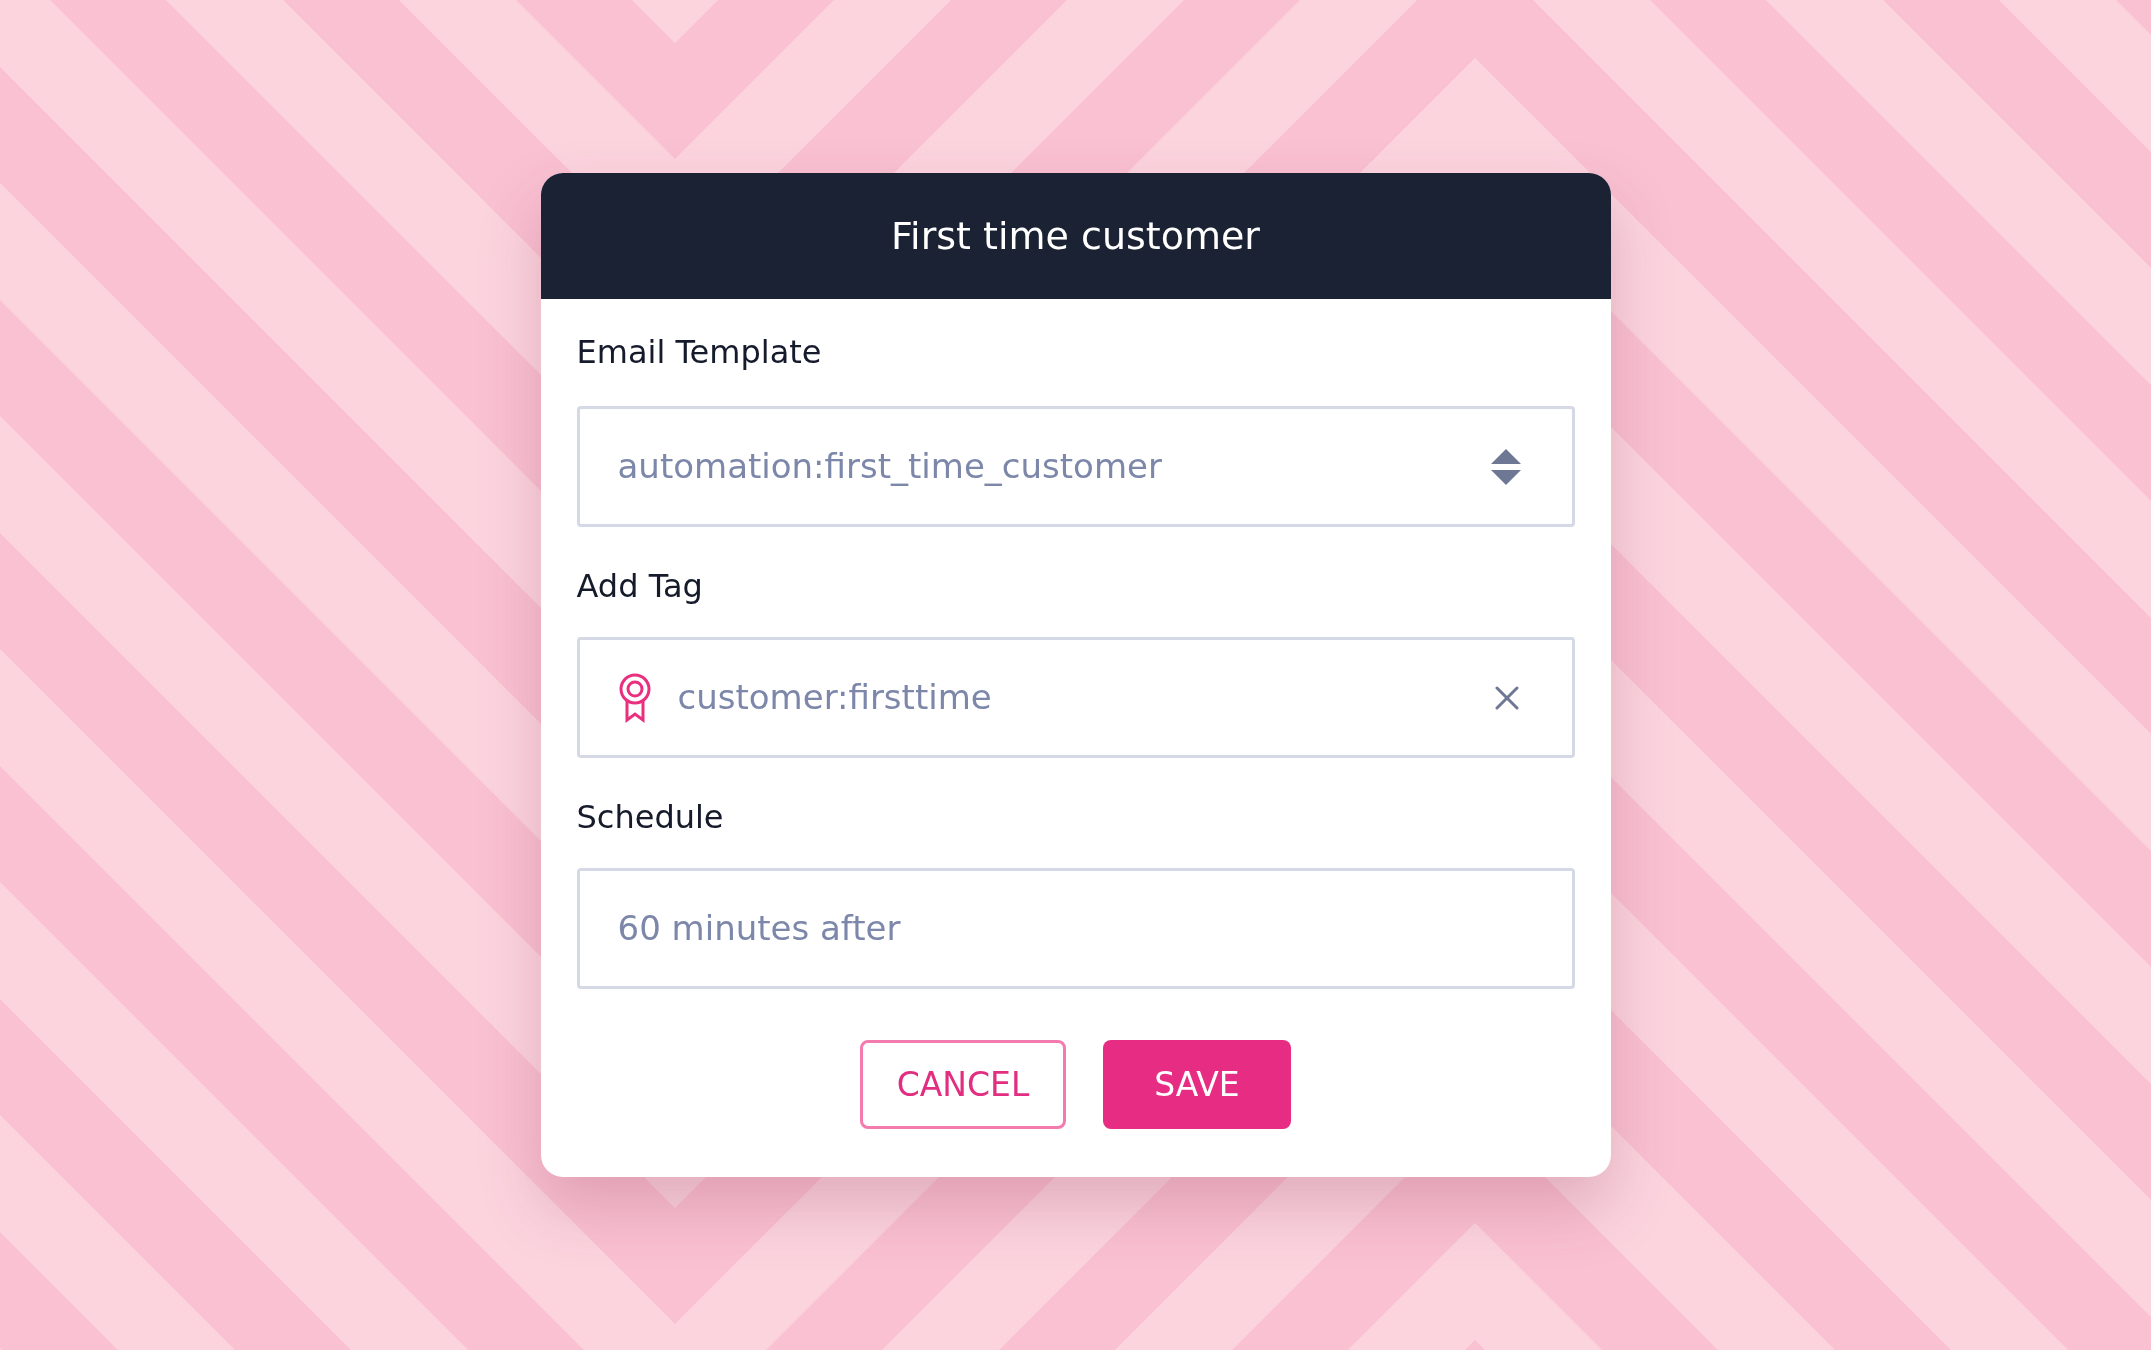 Image resolution: width=2151 pixels, height=1350 pixels. What do you see at coordinates (634, 697) in the screenshot?
I see `ribbon-icon` at bounding box center [634, 697].